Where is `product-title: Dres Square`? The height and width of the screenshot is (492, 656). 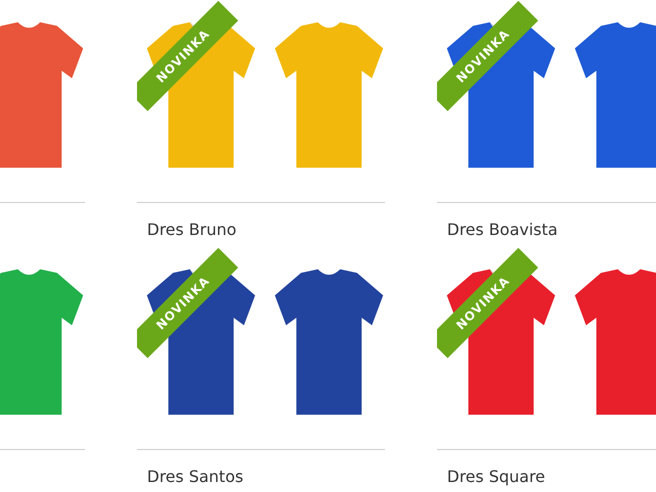
product-title: Dres Square is located at coordinates (496, 476).